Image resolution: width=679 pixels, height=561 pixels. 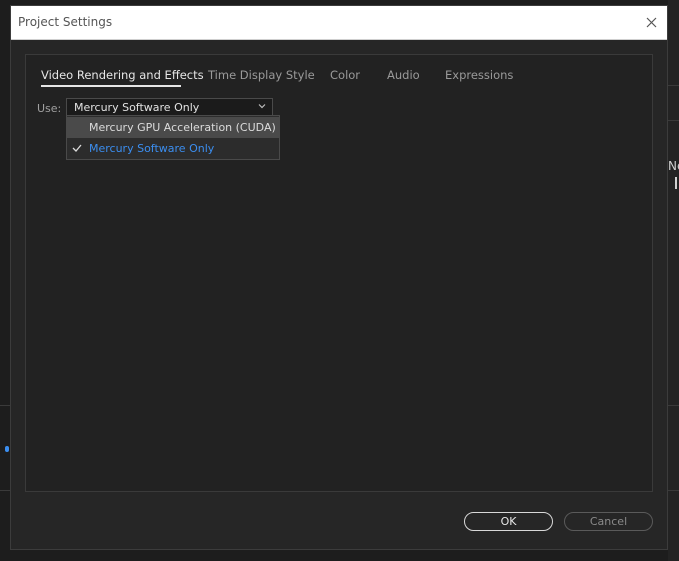 I want to click on menu-item-label: Mercury GPU Acceleration (CUDA), so click(x=182, y=127).